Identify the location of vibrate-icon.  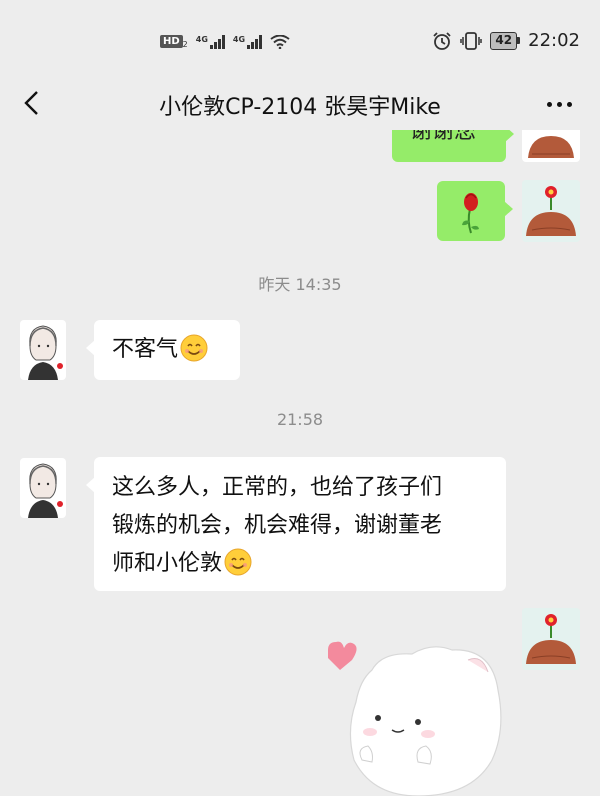
(471, 40).